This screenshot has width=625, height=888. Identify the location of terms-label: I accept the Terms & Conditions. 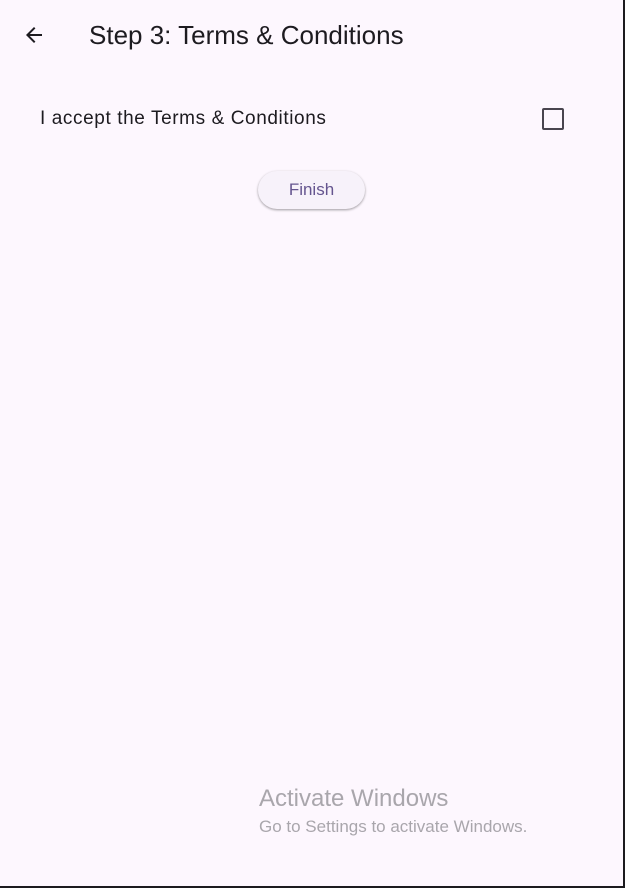
(183, 118).